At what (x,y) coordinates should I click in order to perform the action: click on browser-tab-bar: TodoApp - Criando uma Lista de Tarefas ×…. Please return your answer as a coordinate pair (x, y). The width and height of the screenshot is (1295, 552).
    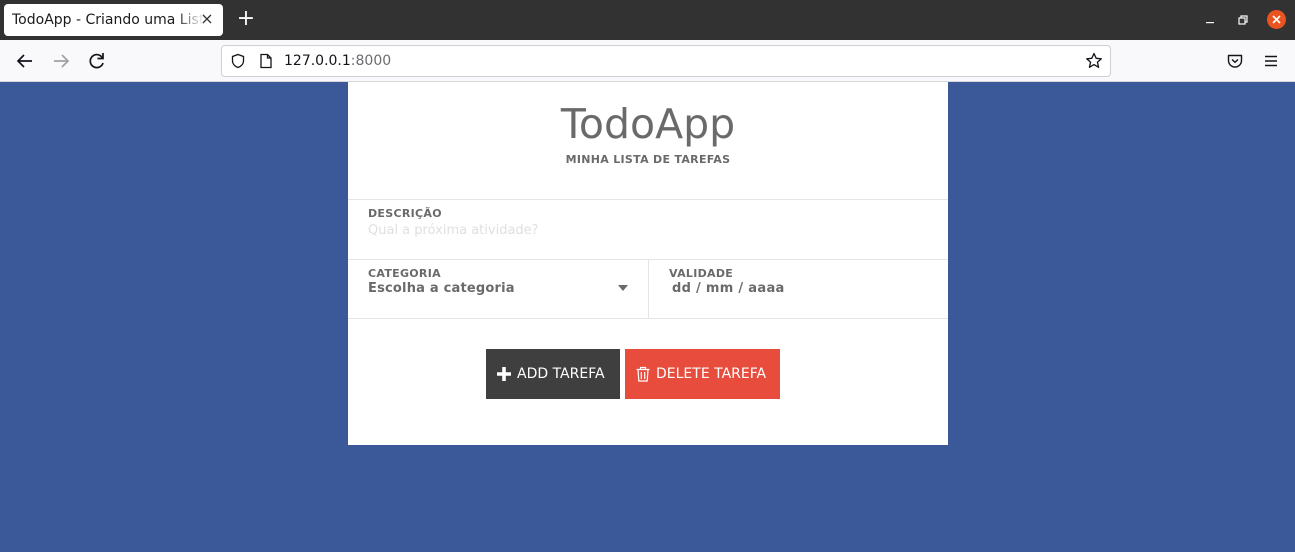
    Looking at the image, I should click on (647, 20).